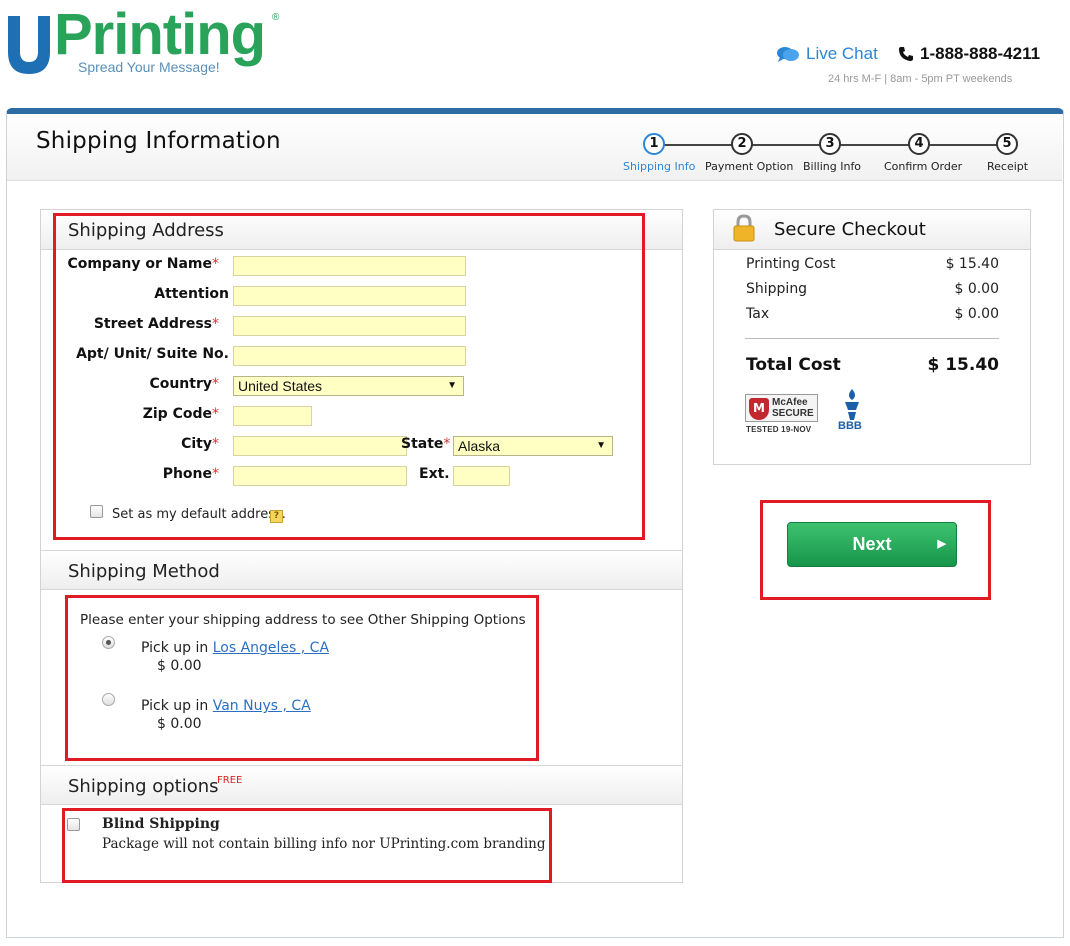  I want to click on phone-label: Phone*, so click(190, 474).